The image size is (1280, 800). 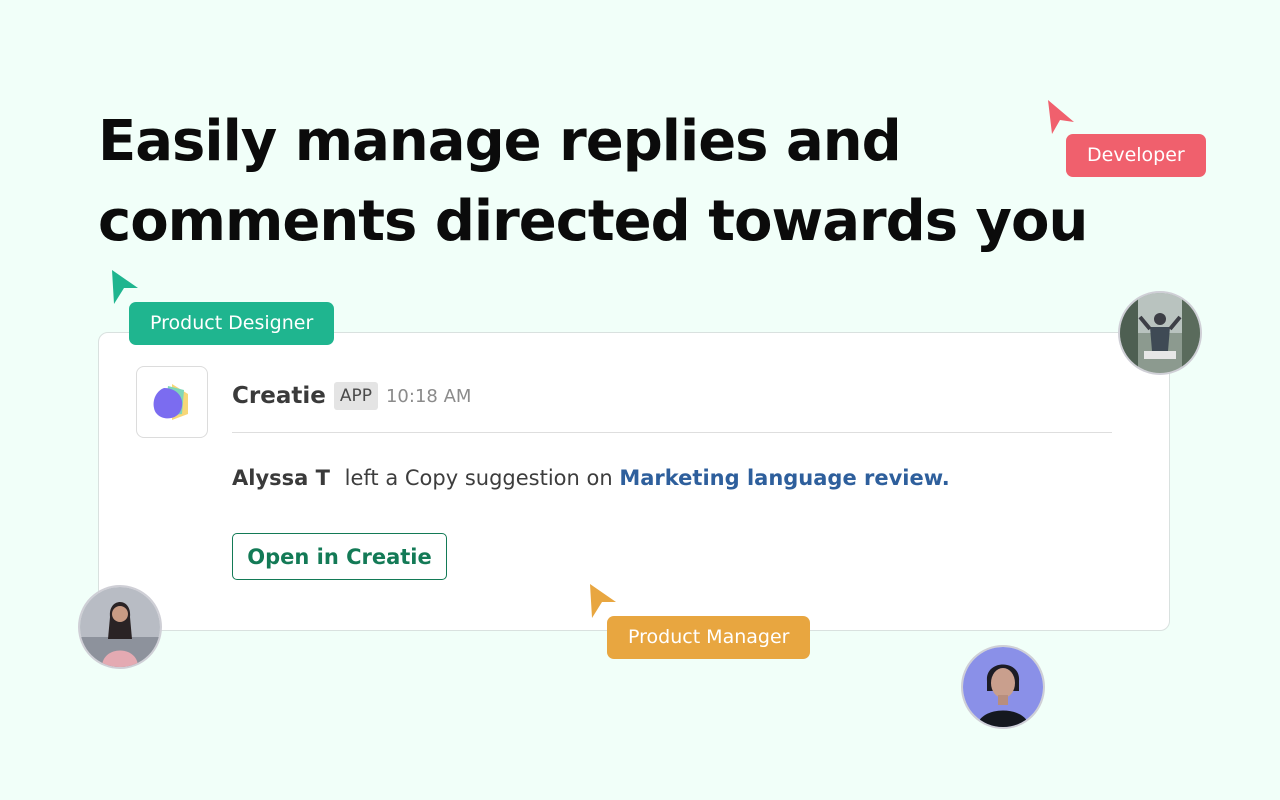 What do you see at coordinates (500, 141) in the screenshot?
I see `headline-line-1: Easily manage replies and` at bounding box center [500, 141].